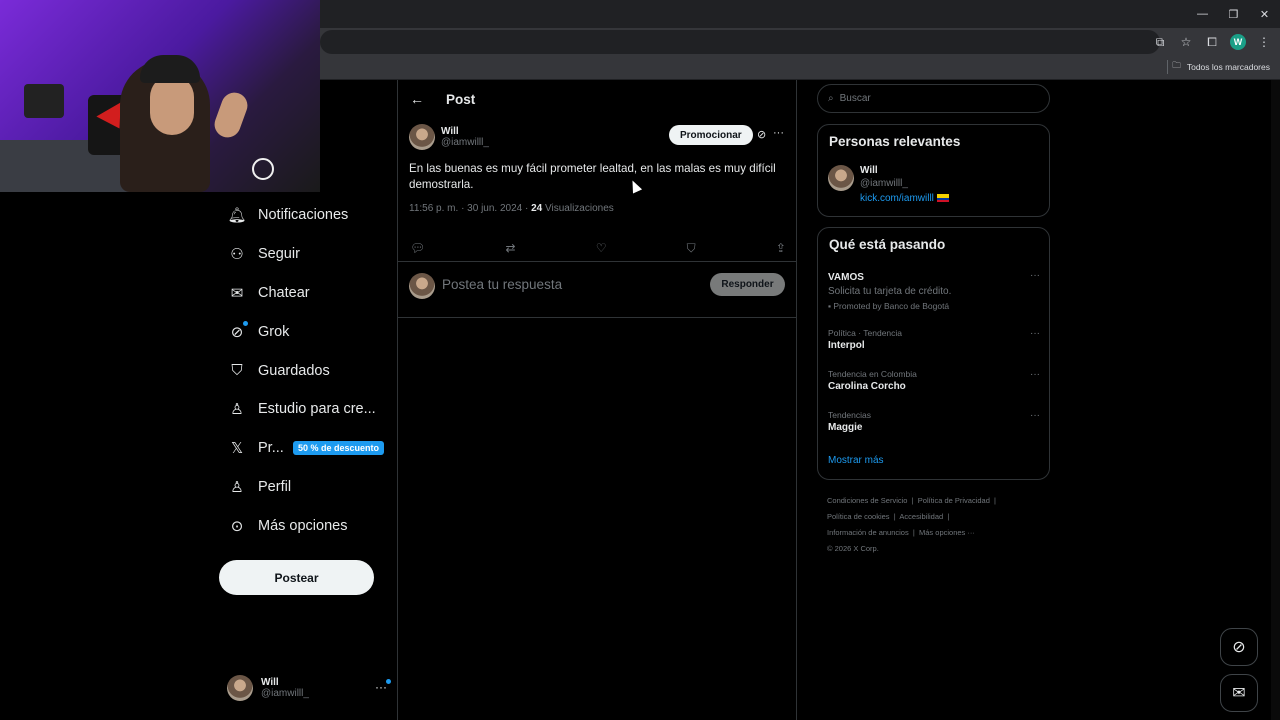  I want to click on footer-link: Información de anuncios, so click(868, 532).